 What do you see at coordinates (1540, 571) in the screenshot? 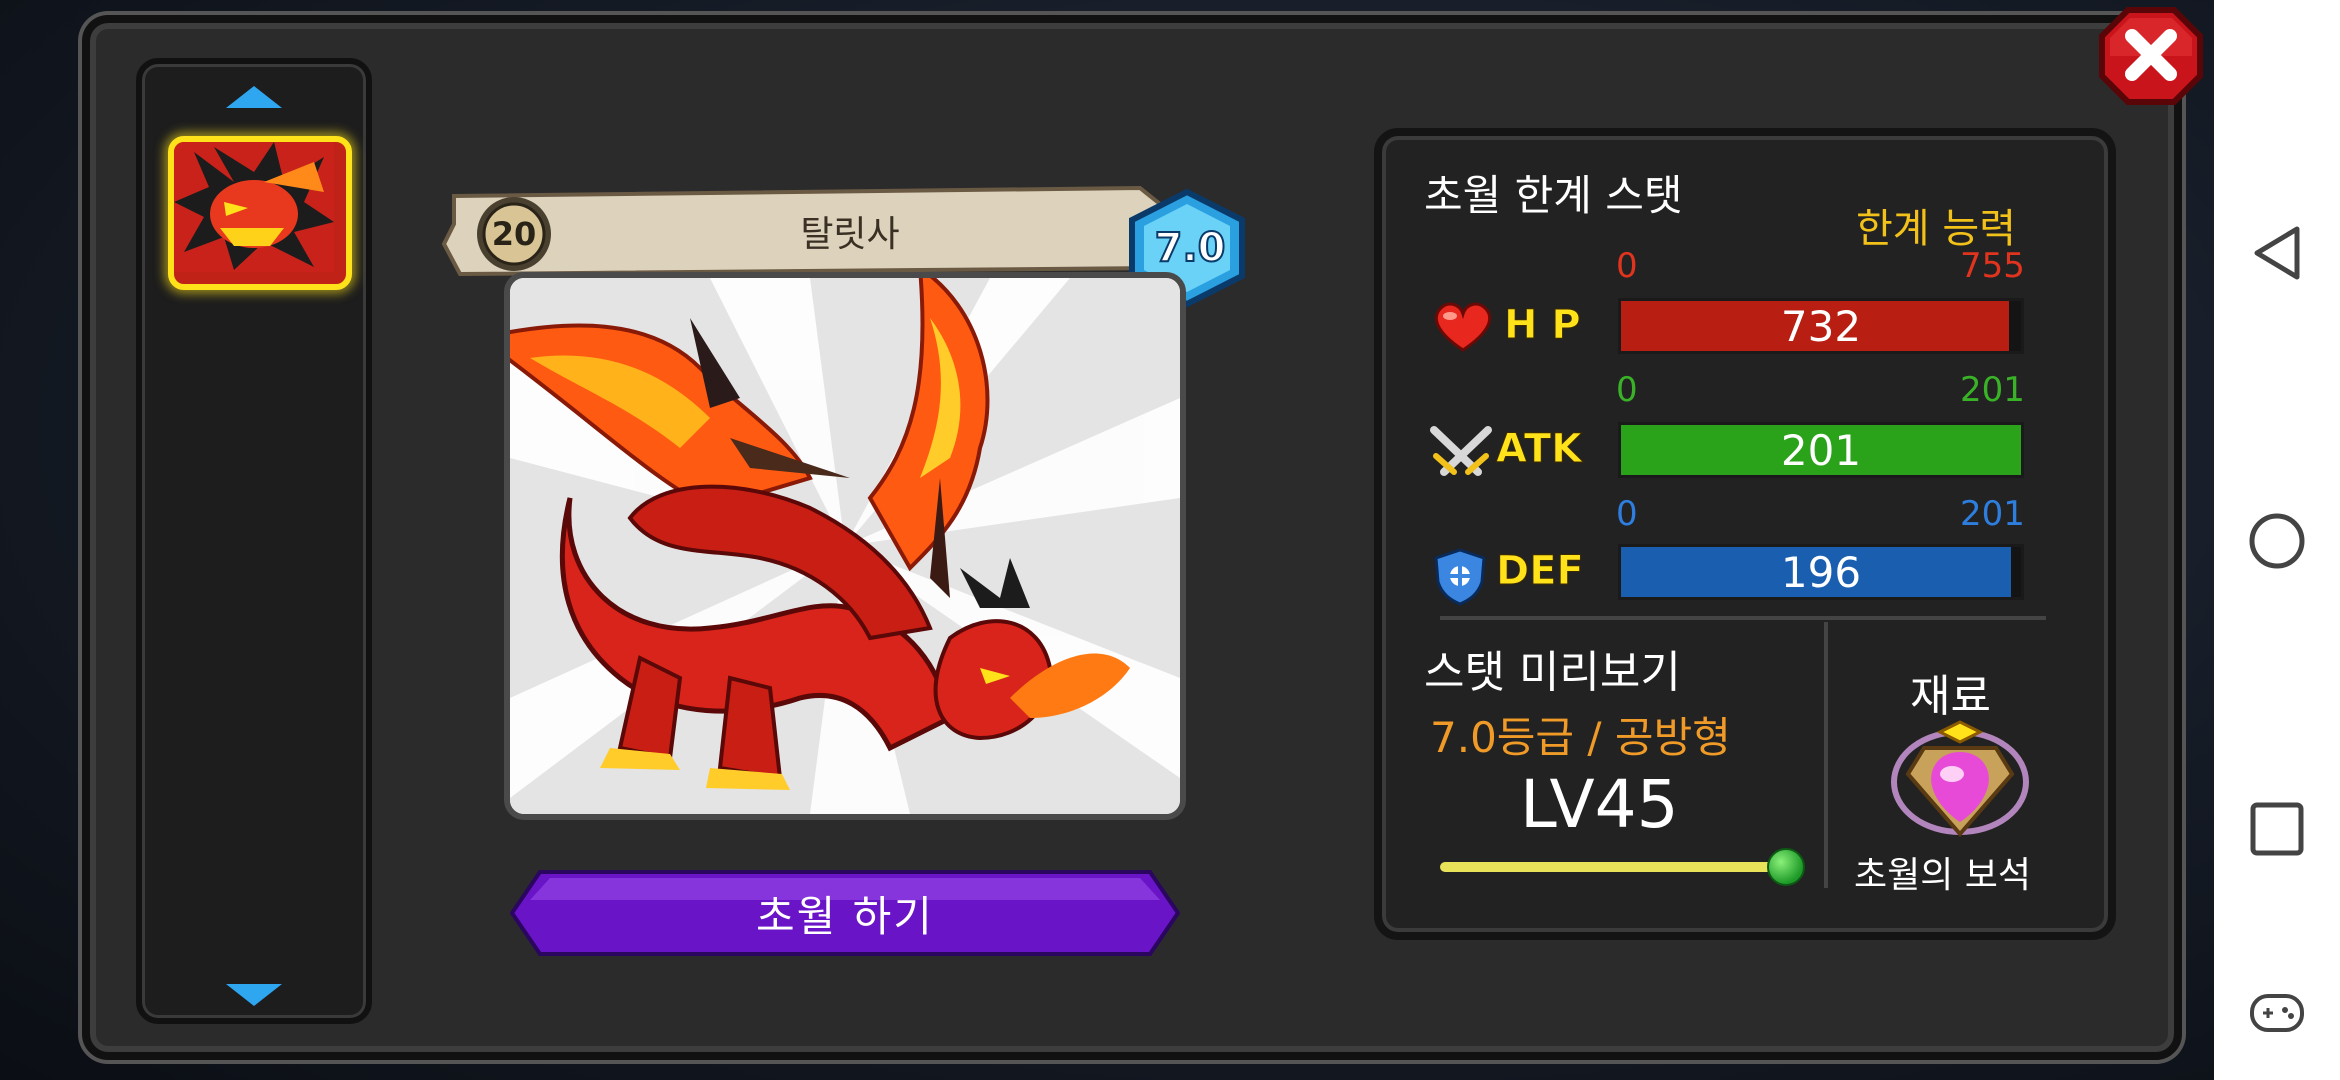
I see `def-label: DEF` at bounding box center [1540, 571].